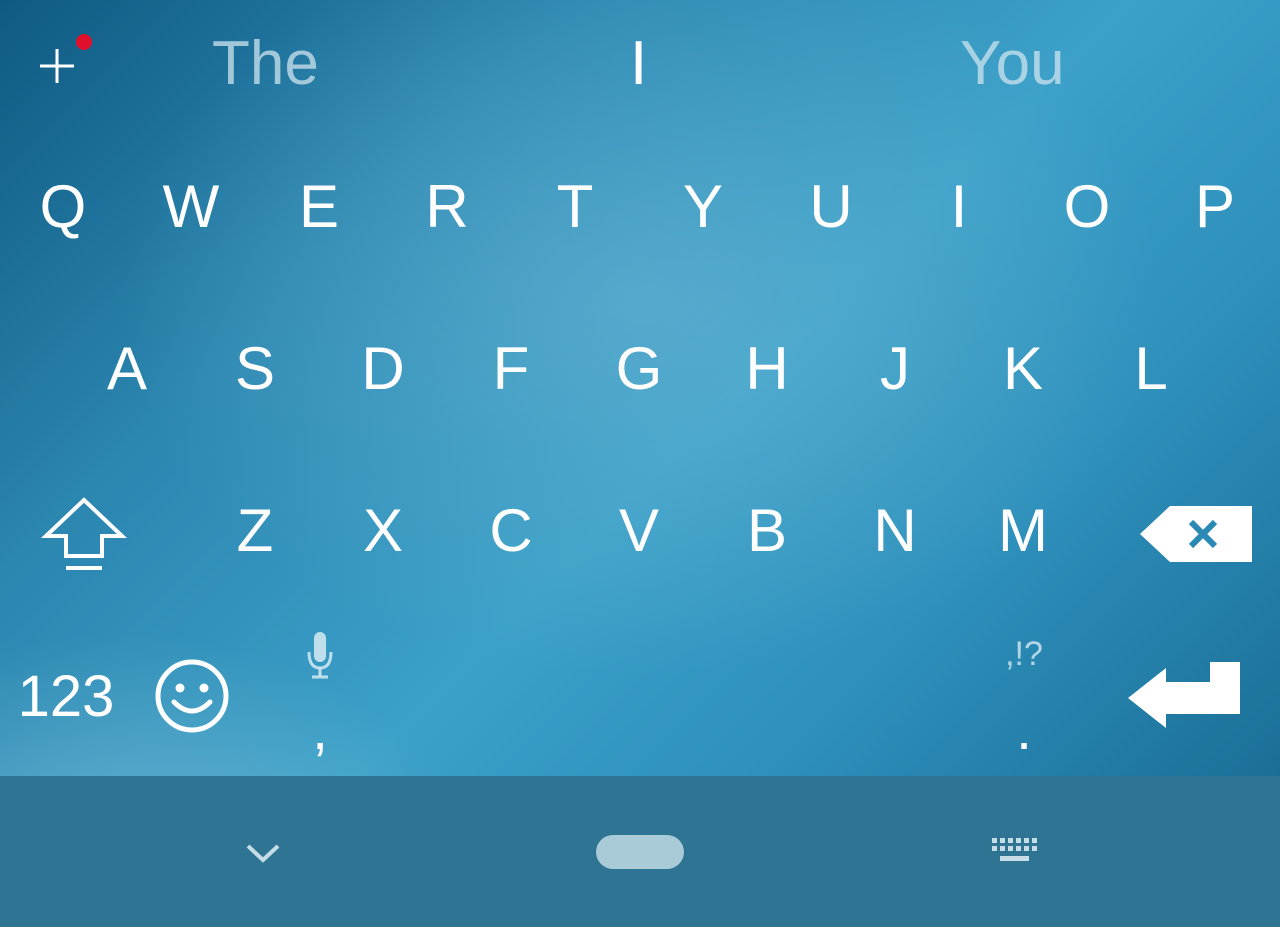 The height and width of the screenshot is (927, 1280). I want to click on shift-icon, so click(84, 533).